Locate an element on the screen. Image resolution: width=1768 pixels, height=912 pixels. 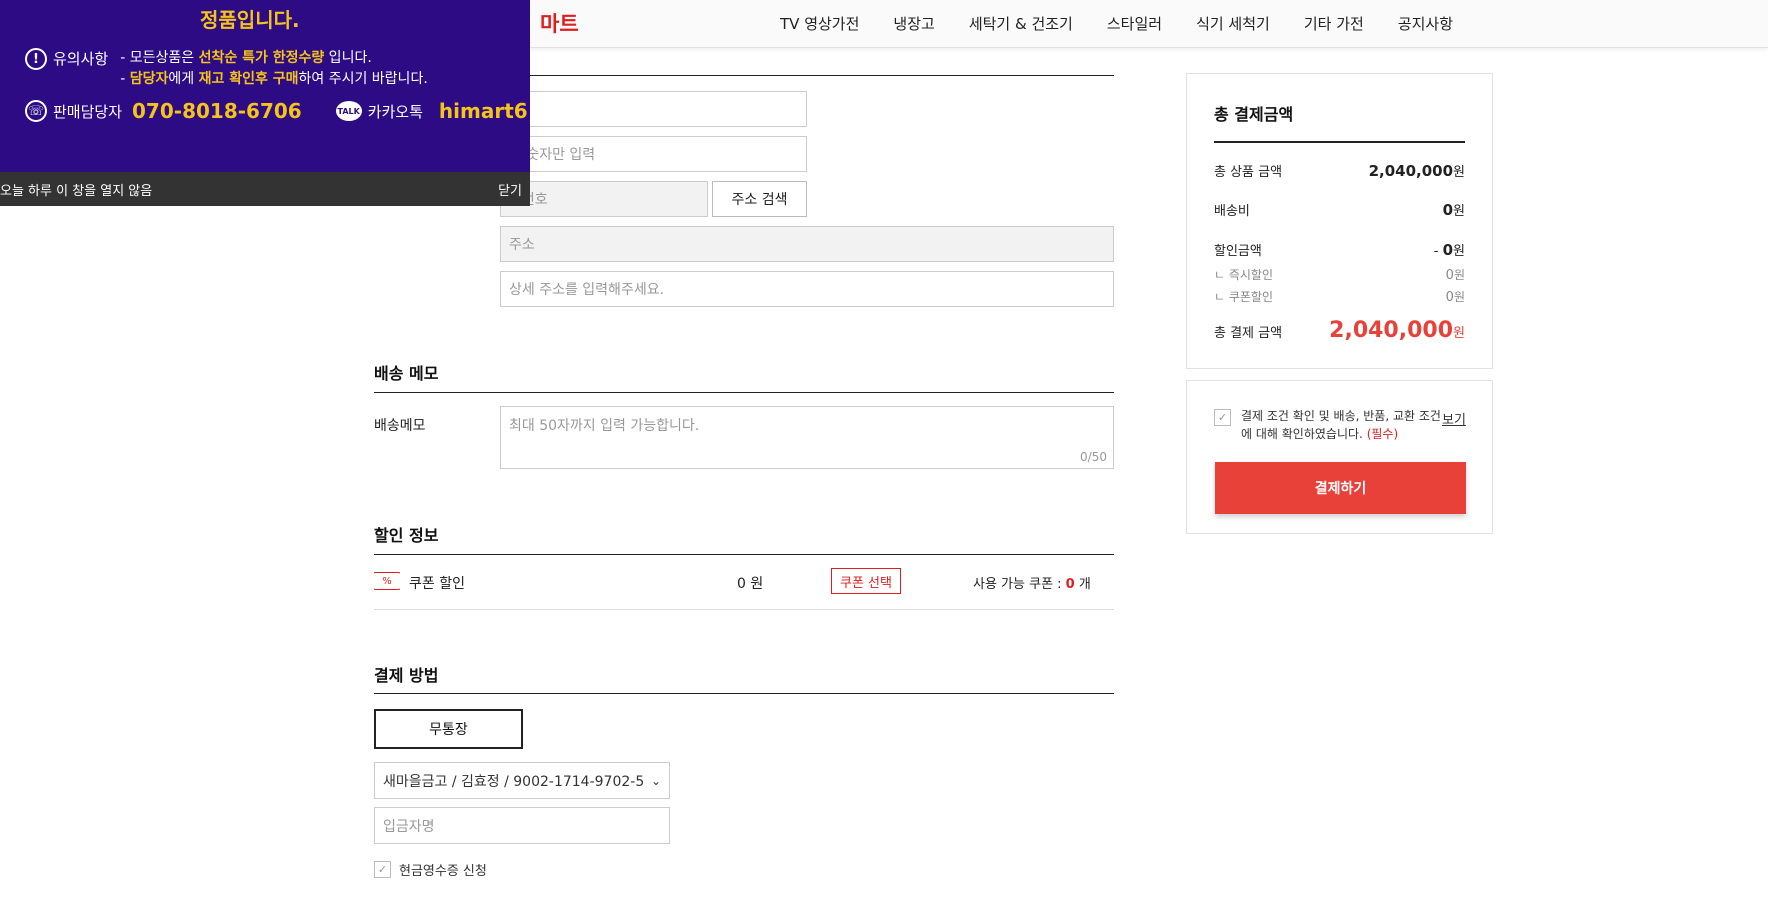
coupon-amount: 0 원 is located at coordinates (750, 584).